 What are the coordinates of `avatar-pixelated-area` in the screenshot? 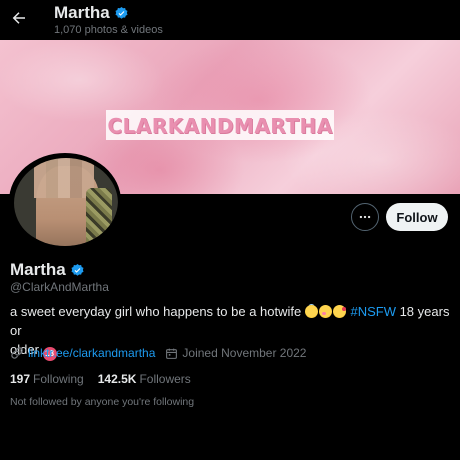 It's located at (64, 178).